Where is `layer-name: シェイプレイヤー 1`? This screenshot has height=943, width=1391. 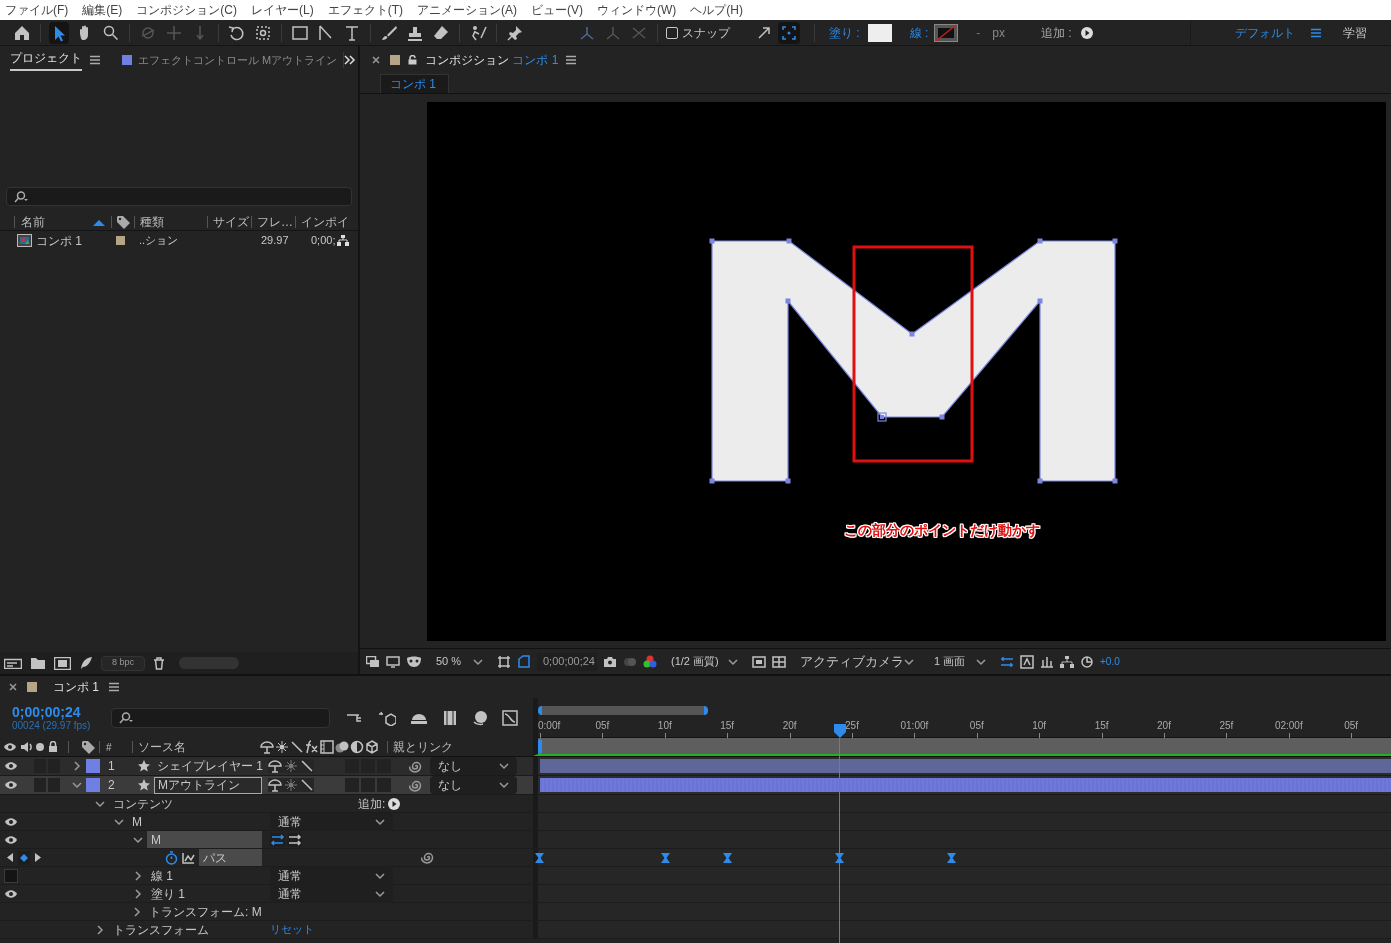 layer-name: シェイプレイヤー 1 is located at coordinates (208, 766).